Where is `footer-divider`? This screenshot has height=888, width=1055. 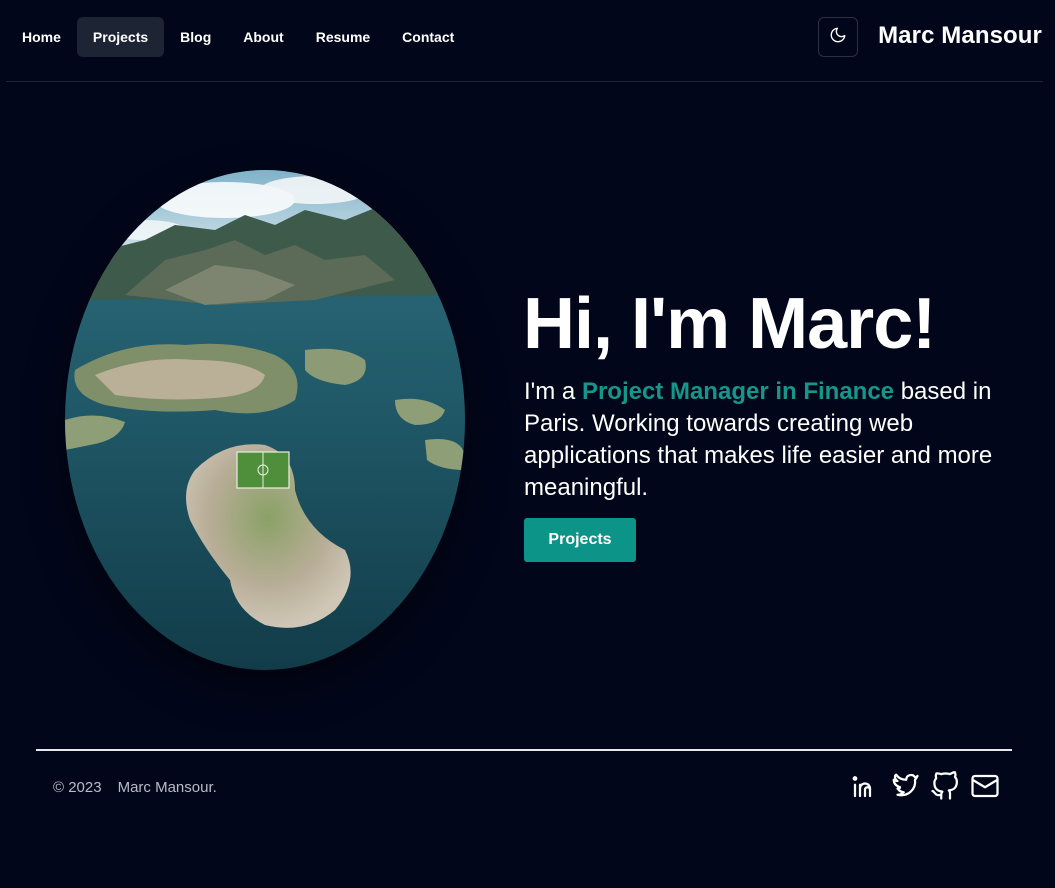 footer-divider is located at coordinates (524, 750).